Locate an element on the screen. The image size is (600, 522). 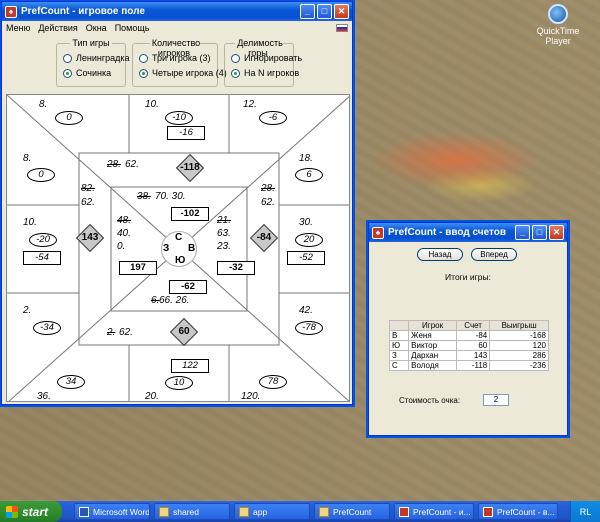
game-type-option-sochinka: Сочинка is located at coordinates (87, 73).